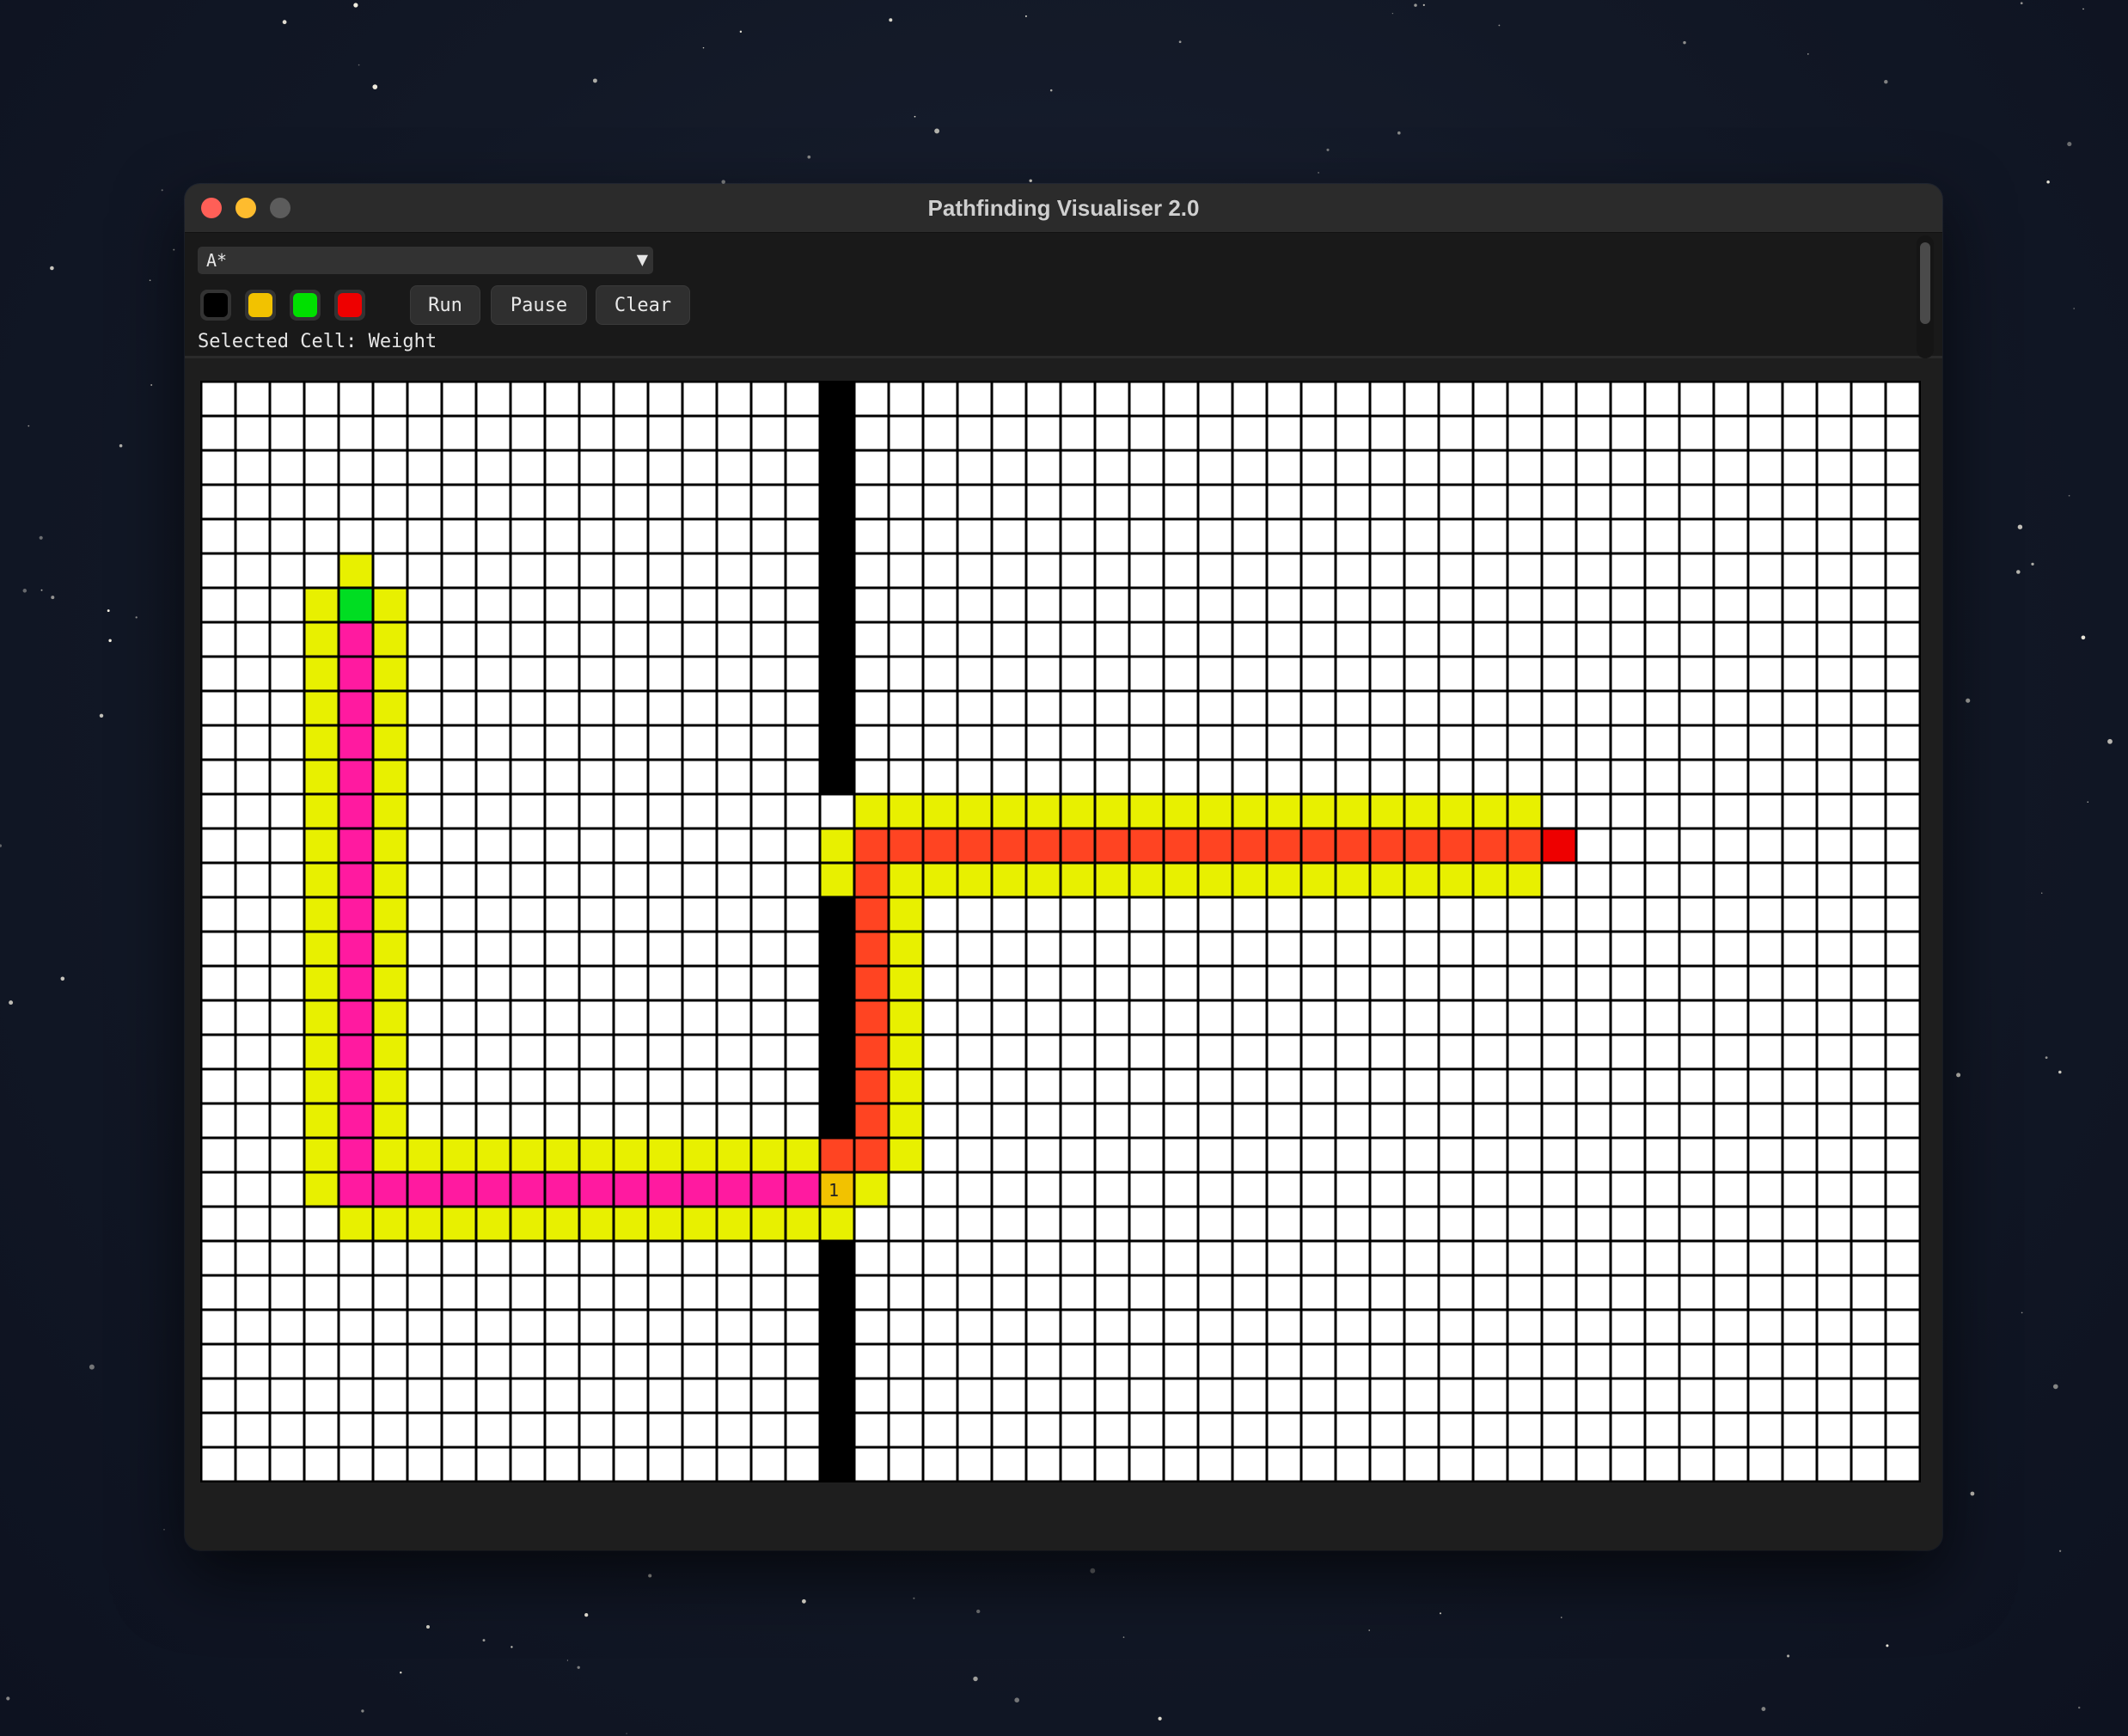 The image size is (2128, 1736). I want to click on grid-cell-end, so click(1559, 845).